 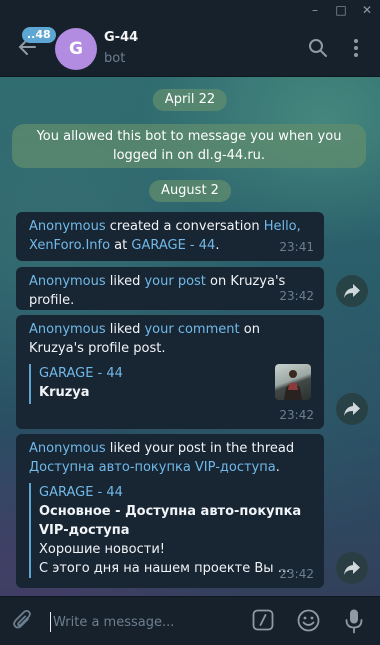 I want to click on paperclip-icon, so click(x=23, y=621).